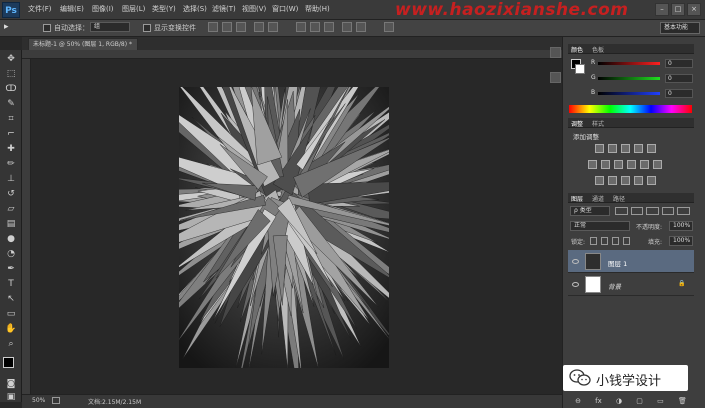  I want to click on menu-select: 选择(S), so click(195, 9).